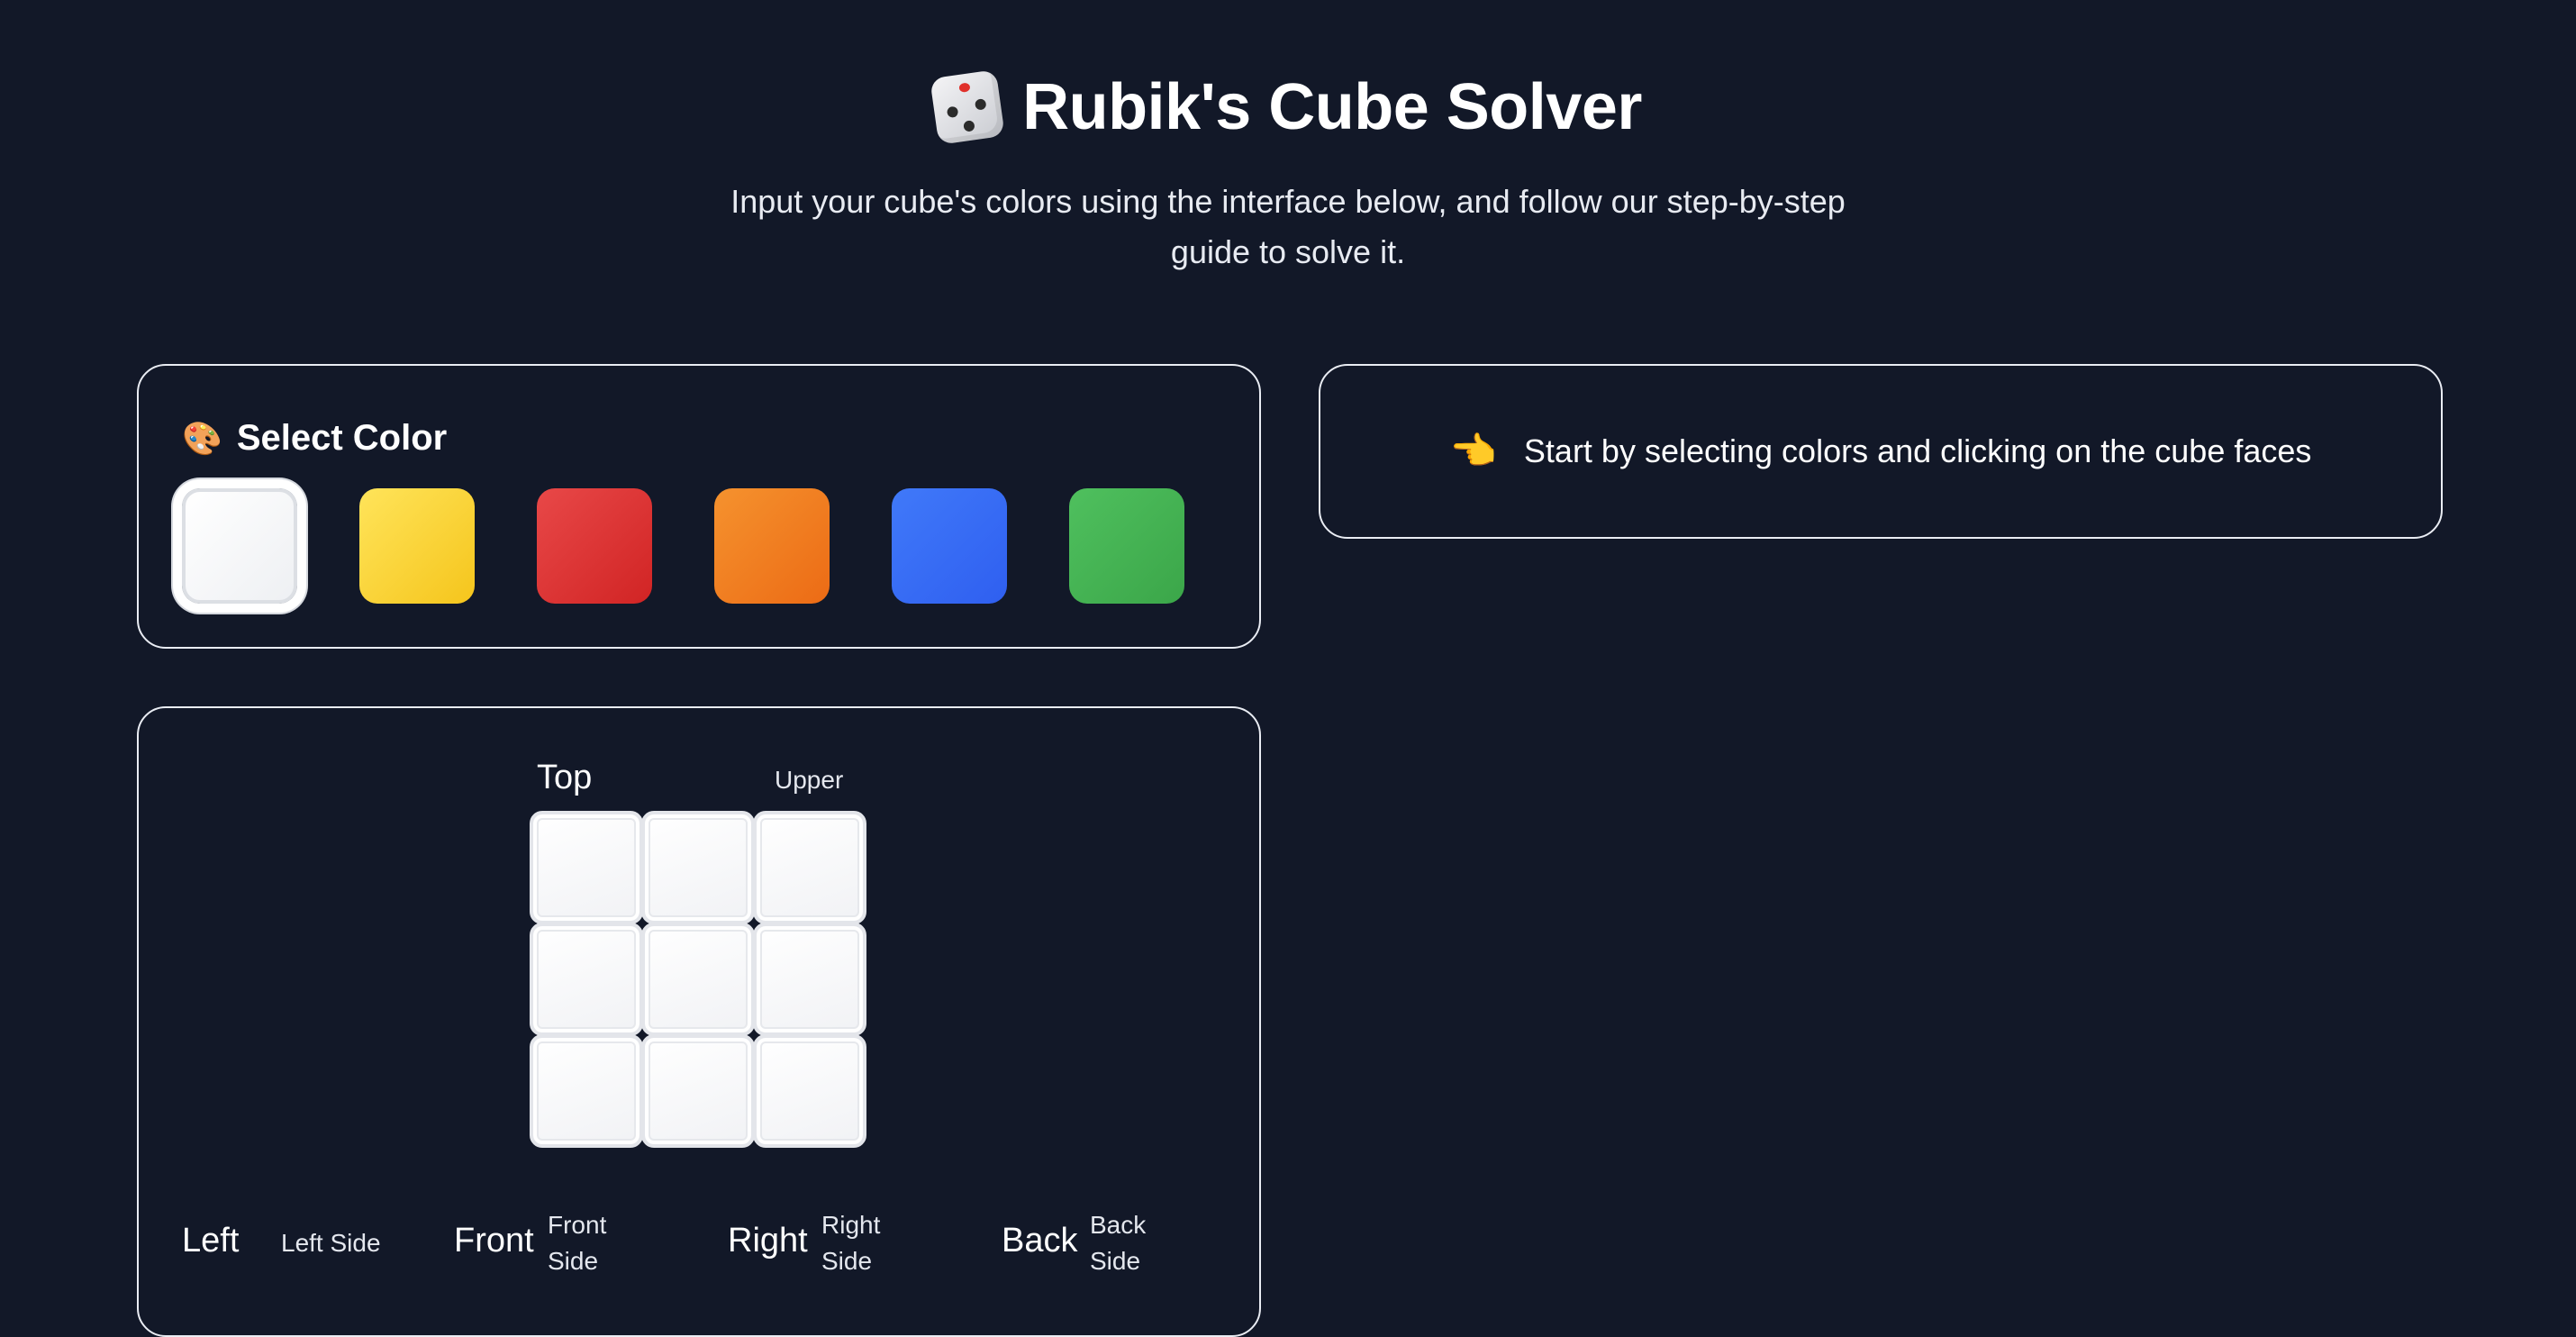  Describe the element at coordinates (809, 780) in the screenshot. I see `top-face-sublabel: Upper` at that location.